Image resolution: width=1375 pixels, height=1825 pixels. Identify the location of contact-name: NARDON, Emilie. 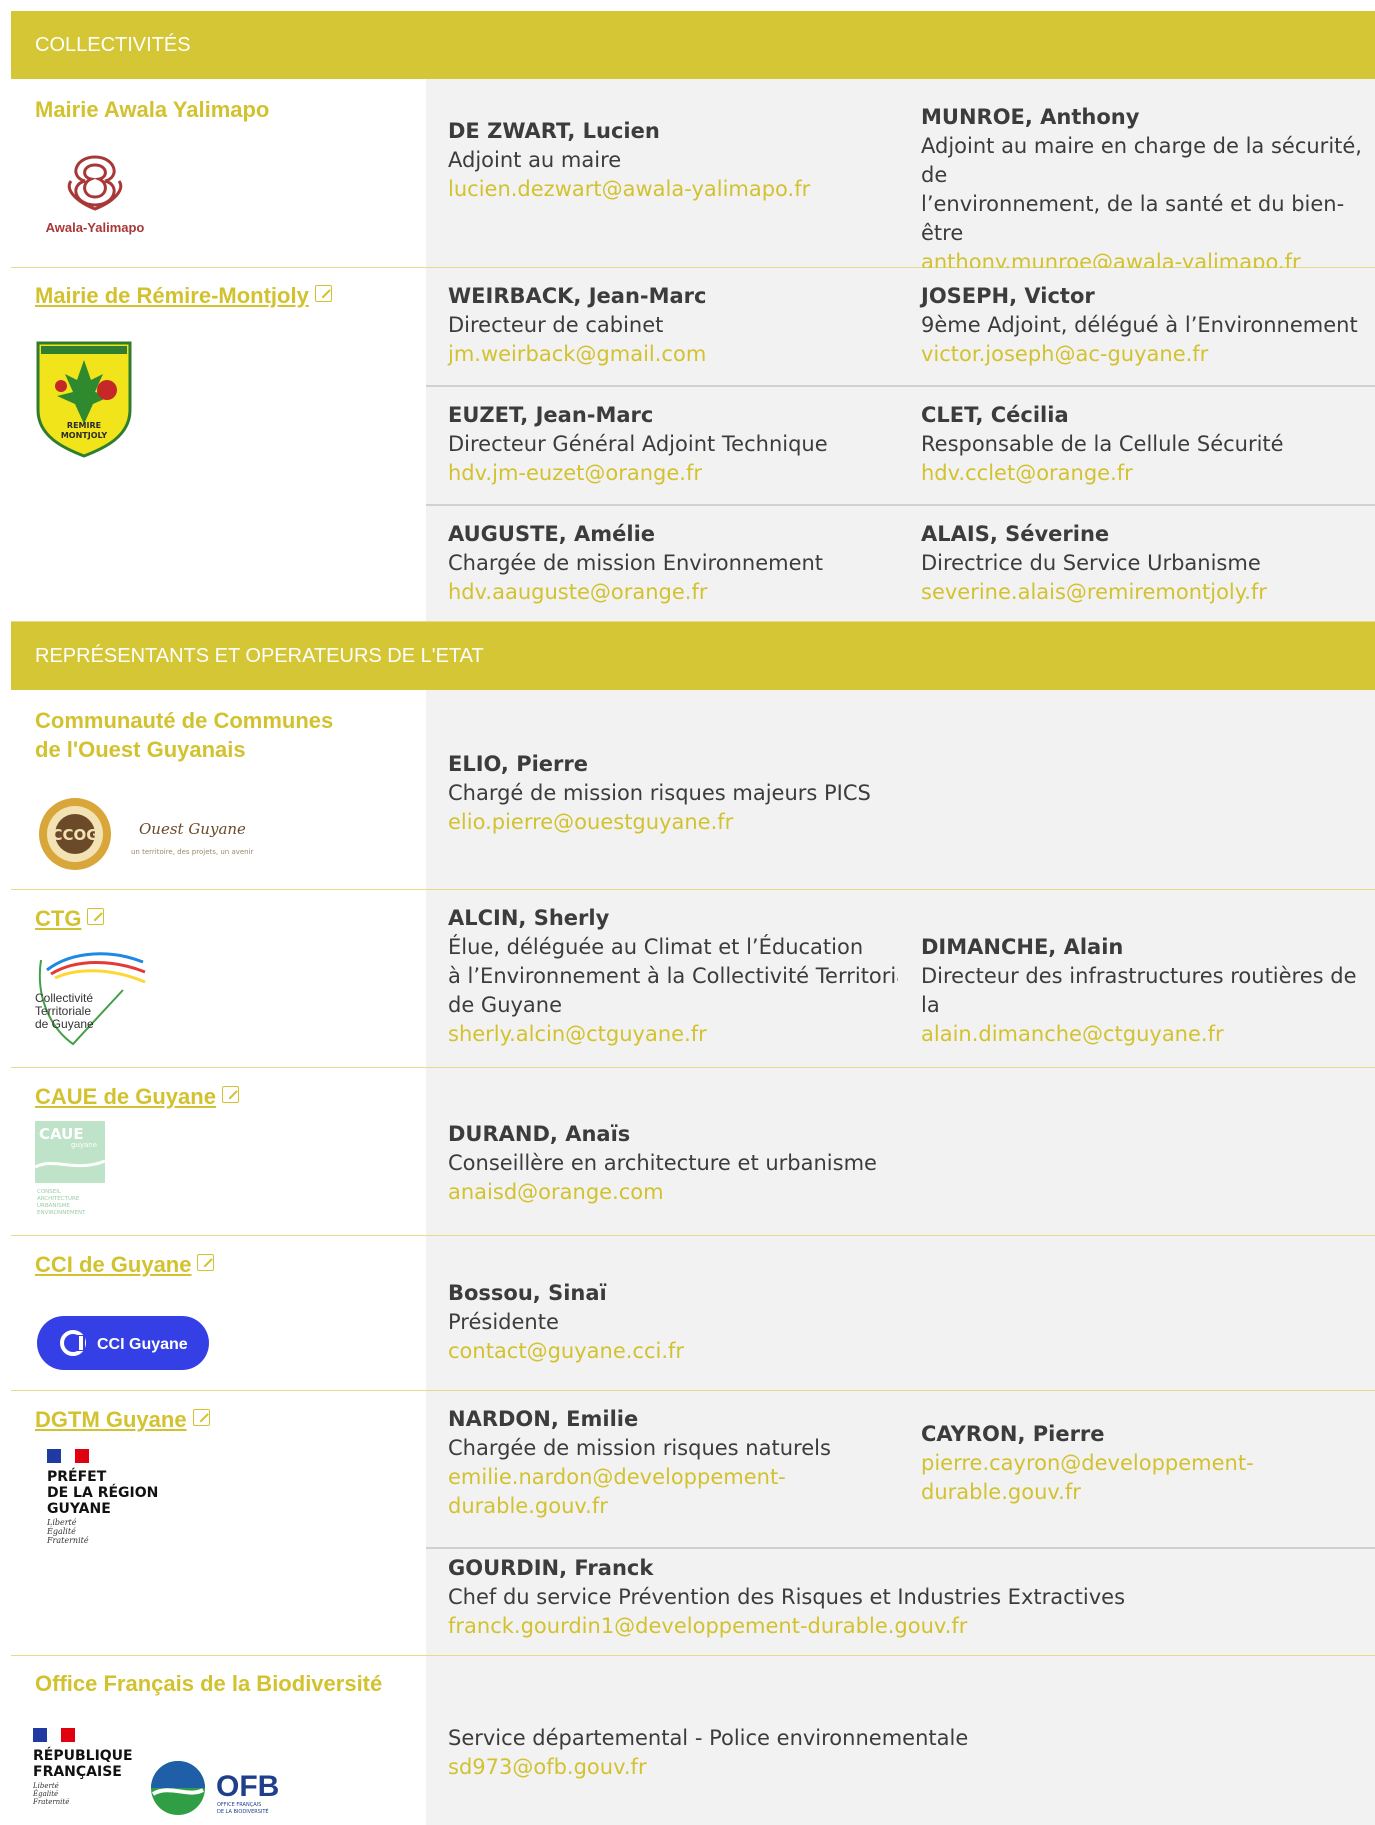
(543, 1419).